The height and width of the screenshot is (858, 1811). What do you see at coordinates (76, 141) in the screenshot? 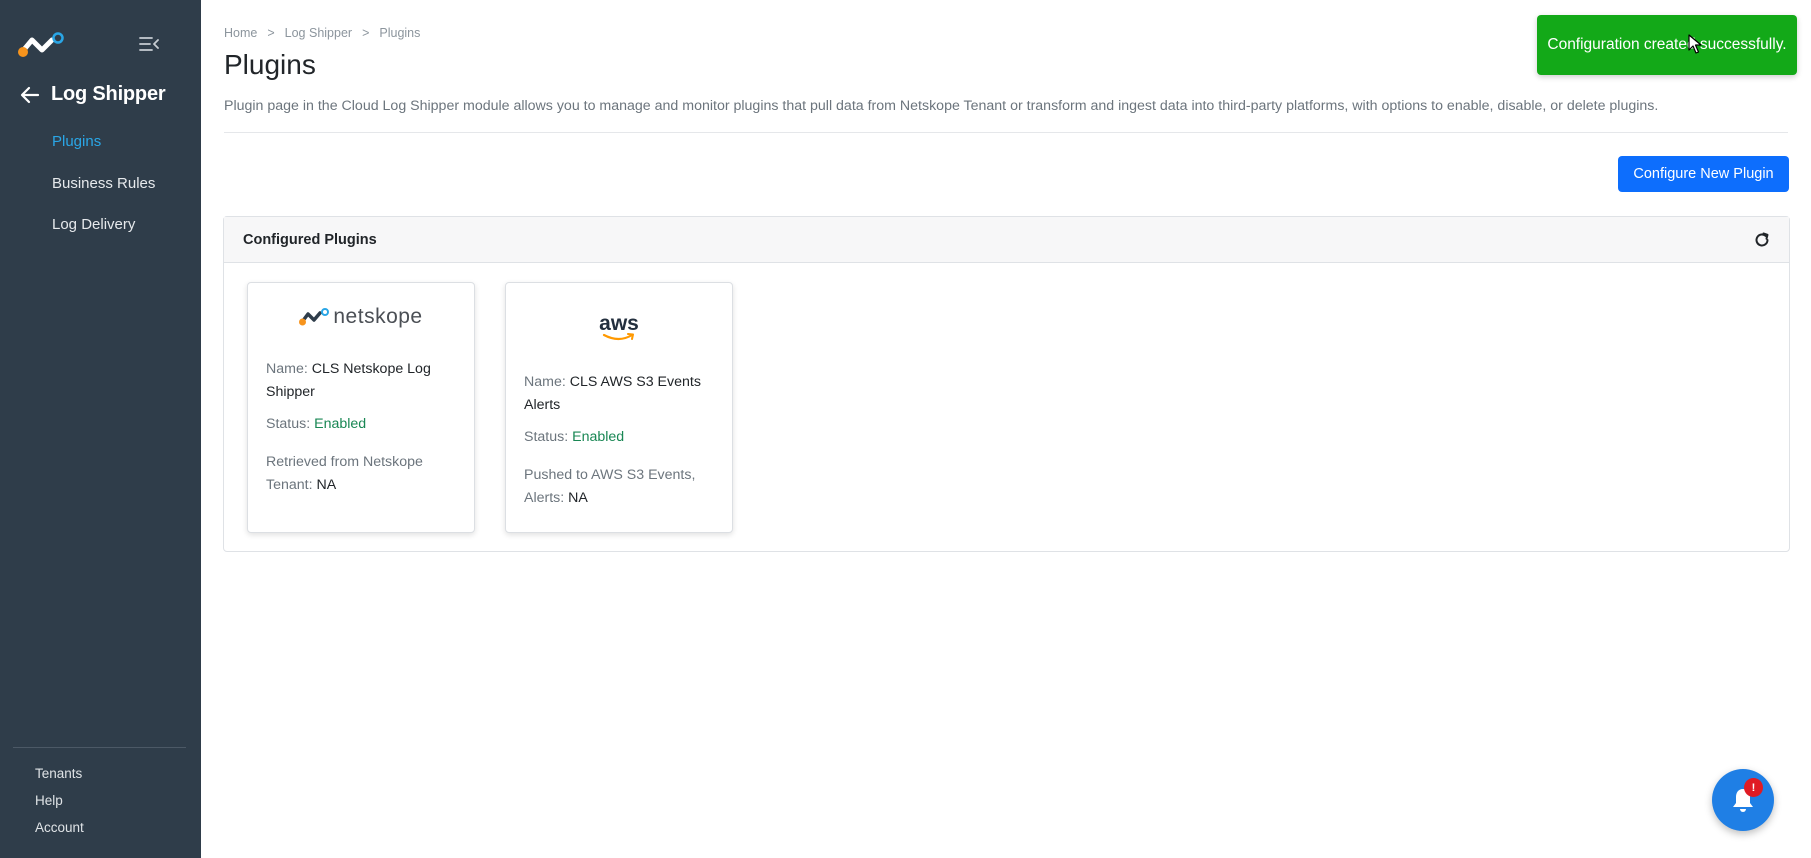
I see `sidebar-item-plugins: Plugins` at bounding box center [76, 141].